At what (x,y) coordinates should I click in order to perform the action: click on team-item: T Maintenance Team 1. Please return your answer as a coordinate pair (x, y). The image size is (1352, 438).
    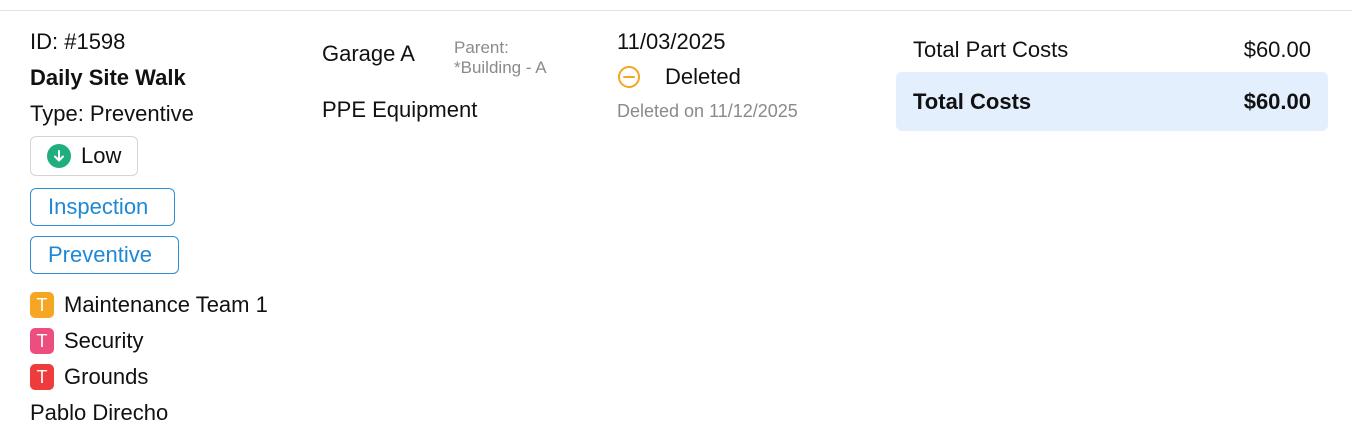
    Looking at the image, I should click on (149, 305).